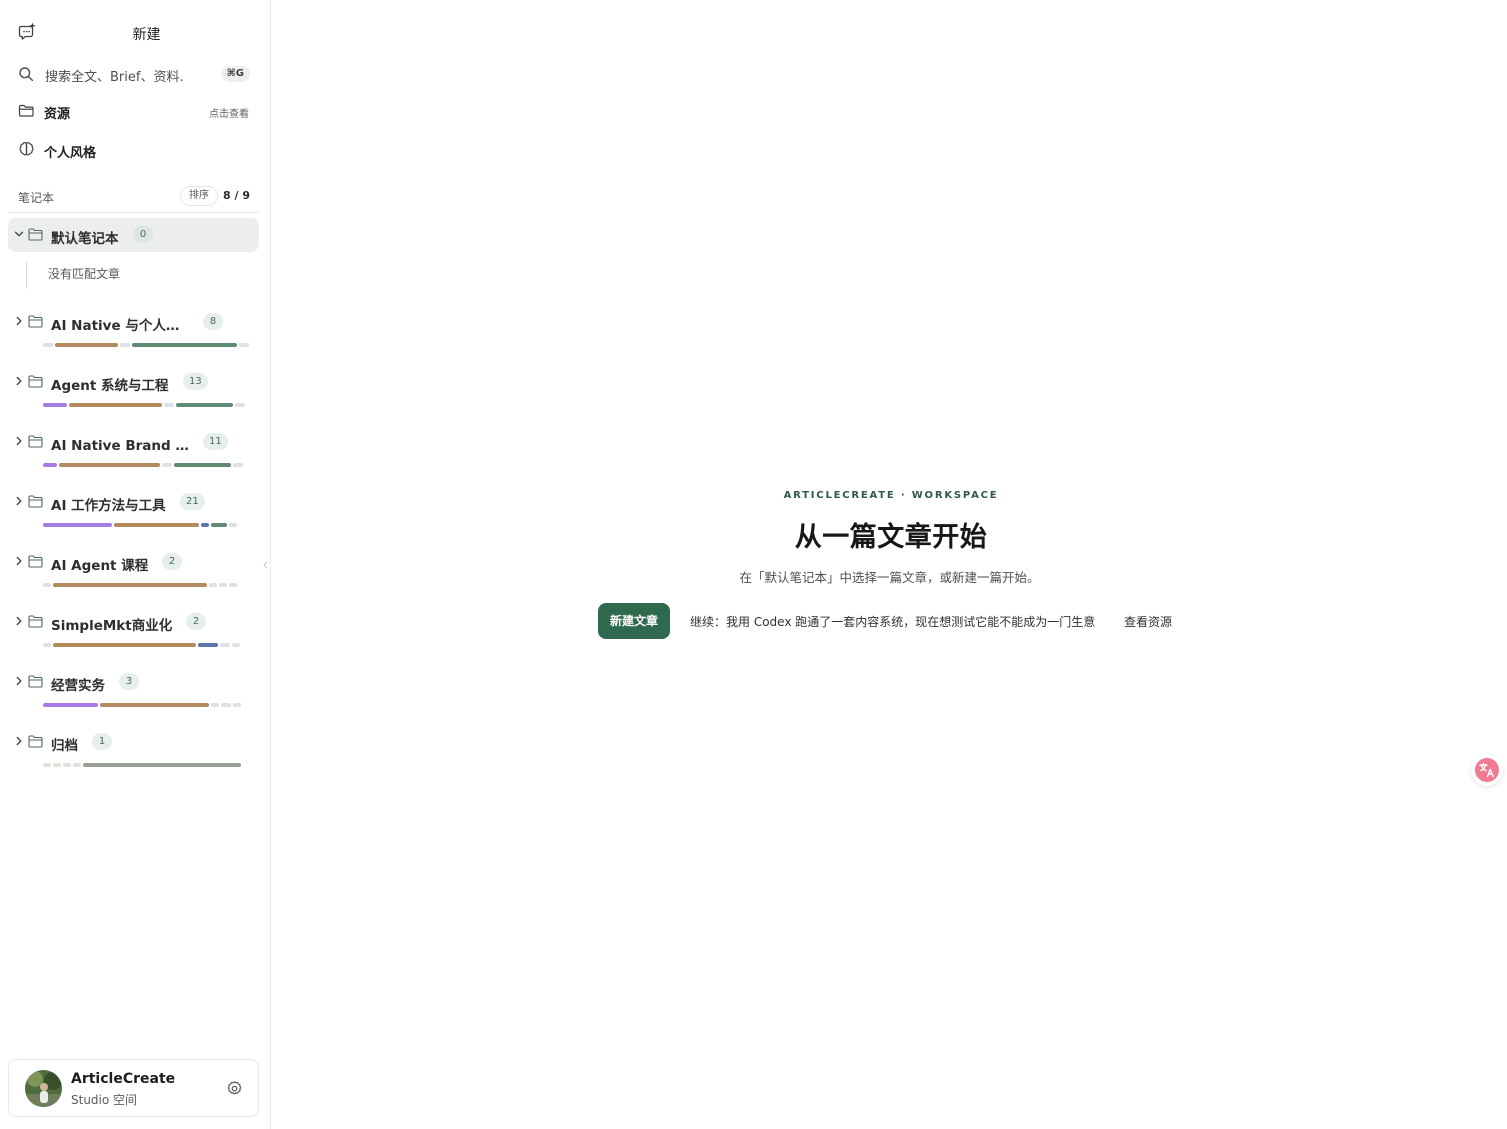 This screenshot has width=1507, height=1129. What do you see at coordinates (104, 1100) in the screenshot?
I see `profile-subtitle: Studio 空间` at bounding box center [104, 1100].